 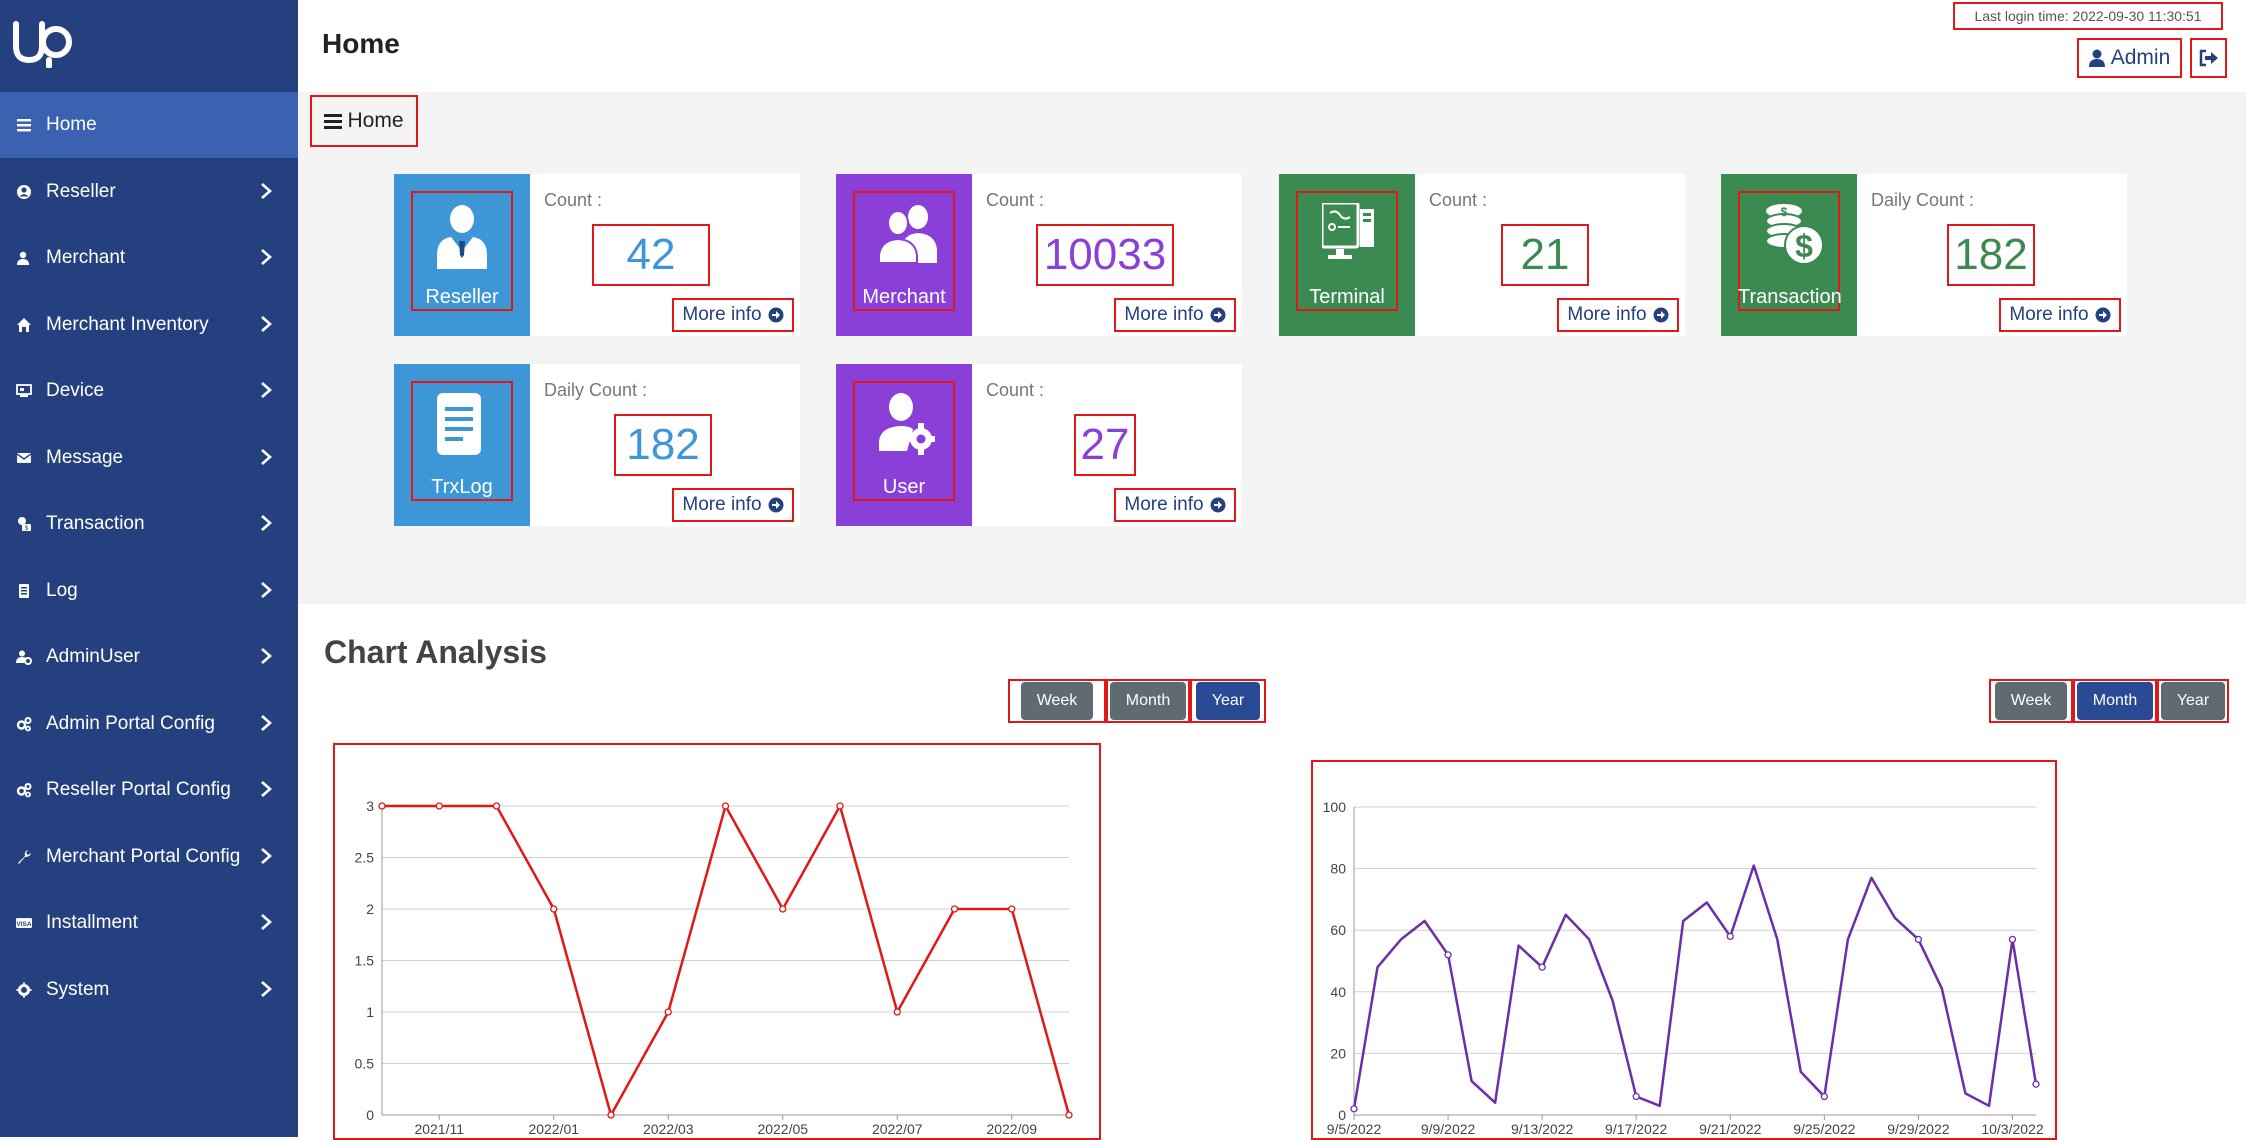 What do you see at coordinates (24, 192) in the screenshot?
I see `user-circle-icon` at bounding box center [24, 192].